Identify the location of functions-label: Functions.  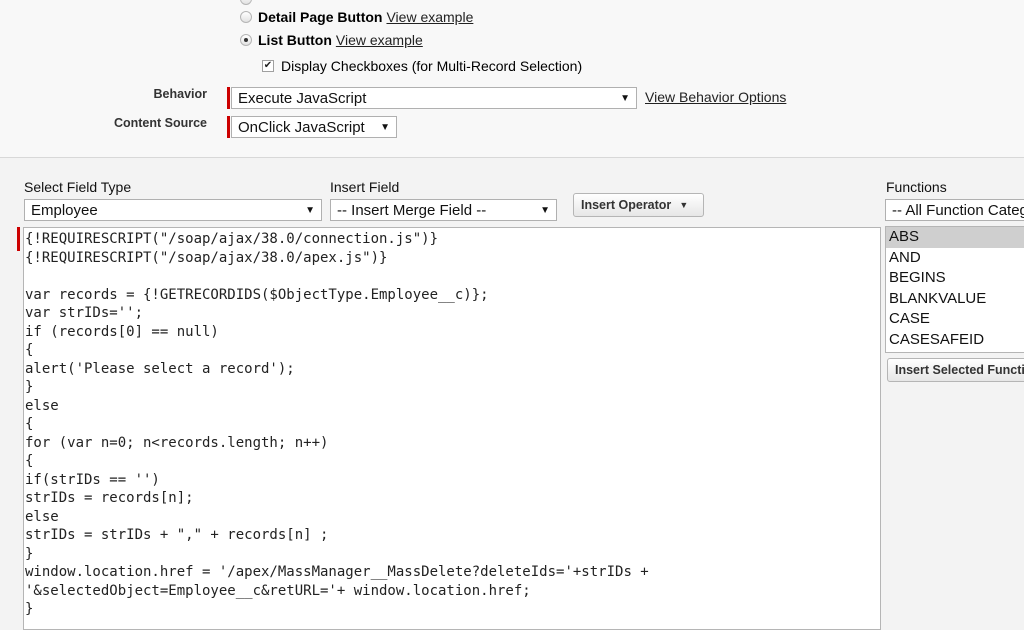
(916, 187).